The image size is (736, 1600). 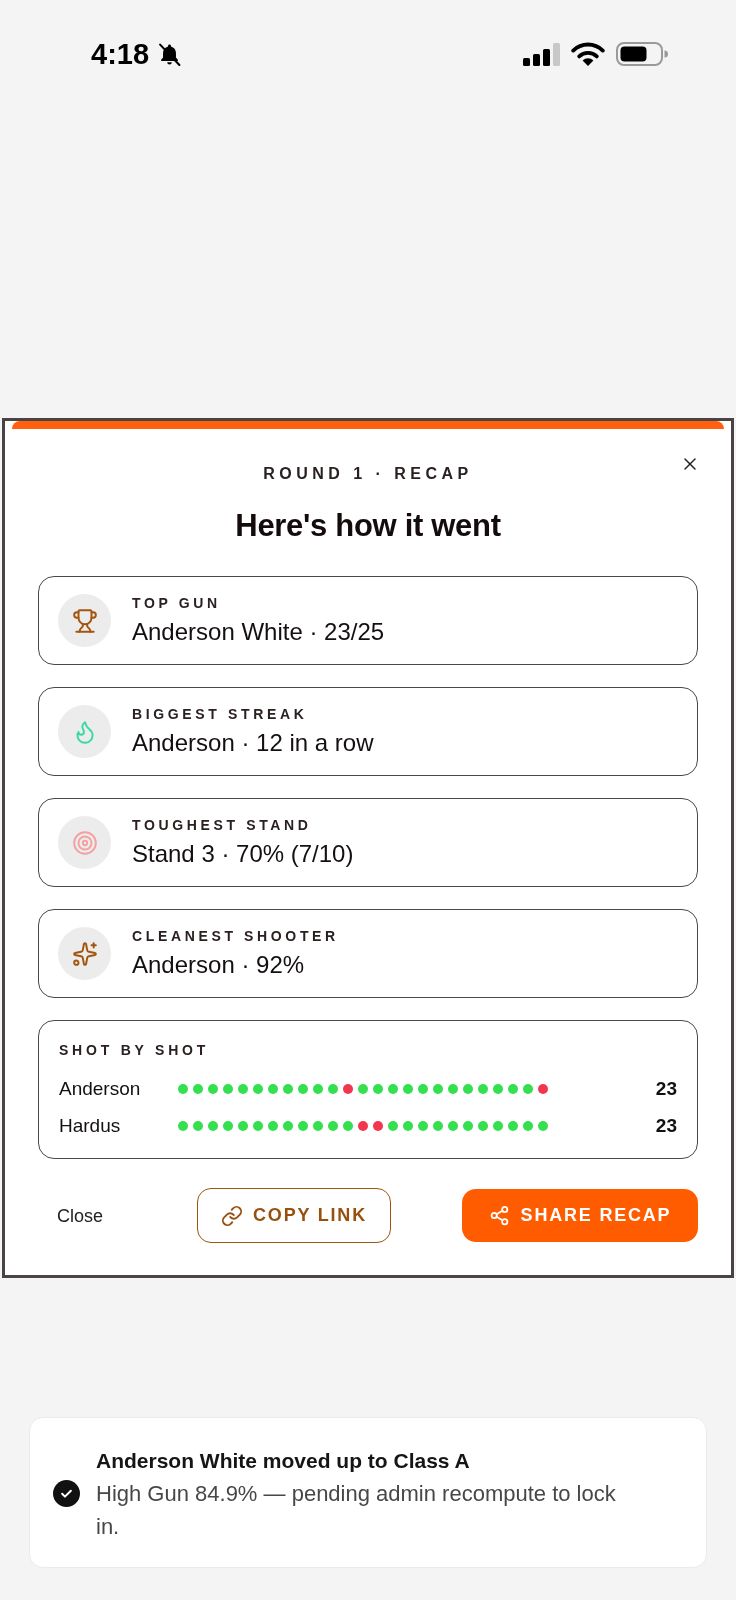 I want to click on modal-eyebrow: ROUND 1 · RECAP, so click(x=368, y=474).